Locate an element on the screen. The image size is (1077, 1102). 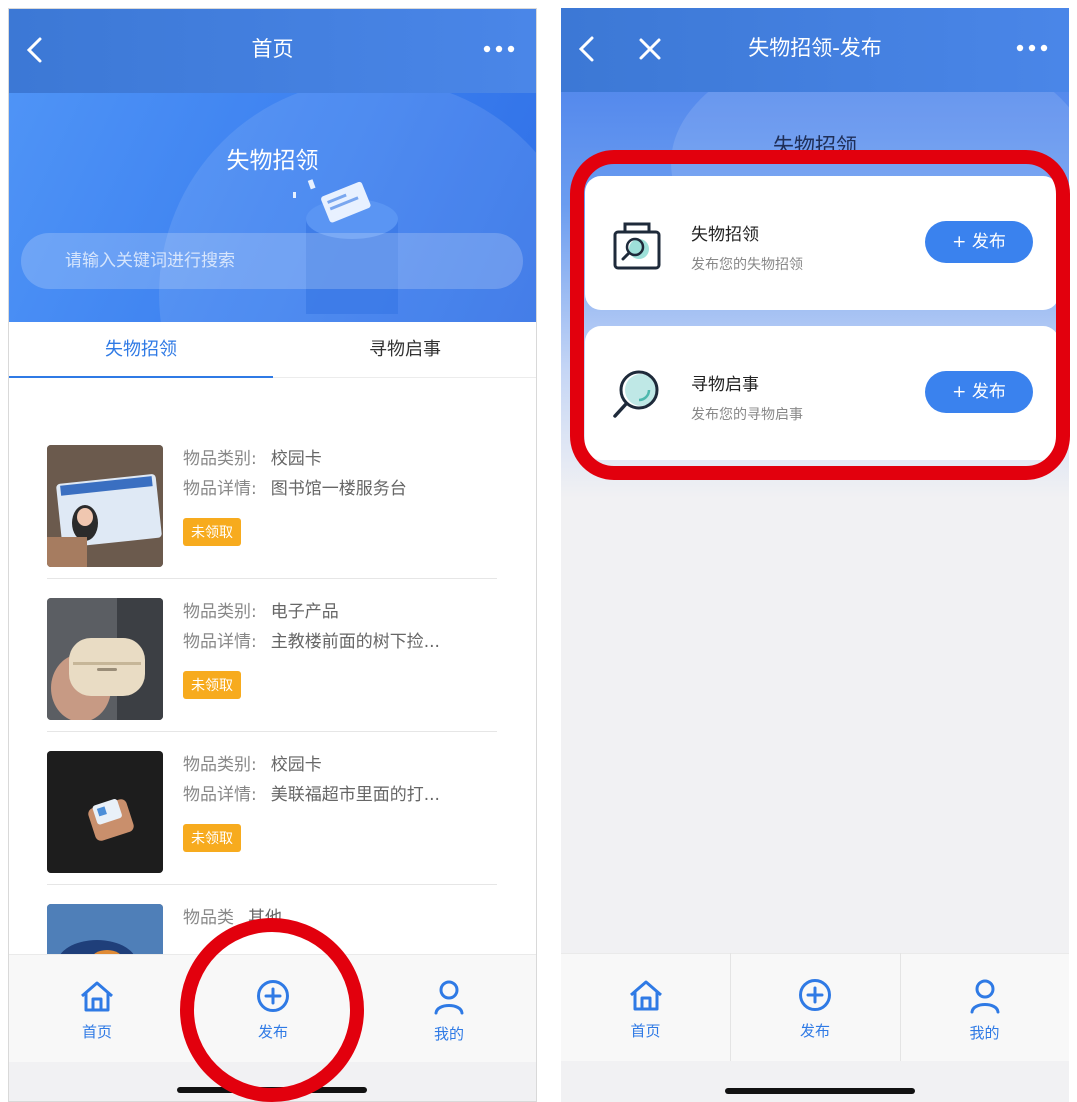
navigation-bar: 失物招领-发布 is located at coordinates (815, 50).